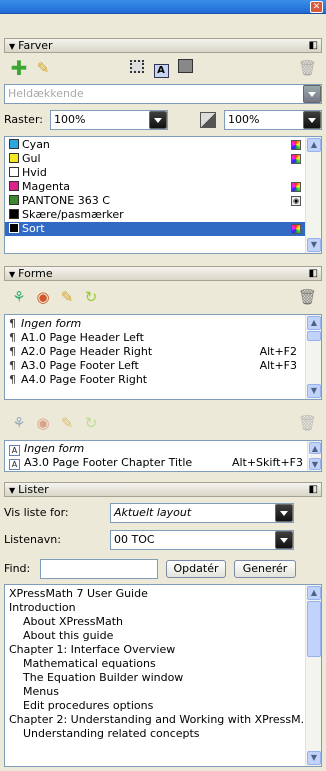 This screenshot has width=326, height=771. I want to click on fill-style-dropdown: Heldækkende, so click(163, 94).